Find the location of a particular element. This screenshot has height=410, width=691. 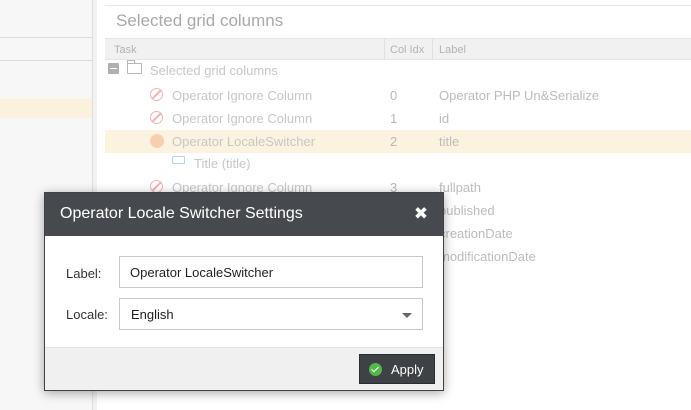

locale-select-value: English is located at coordinates (152, 314).